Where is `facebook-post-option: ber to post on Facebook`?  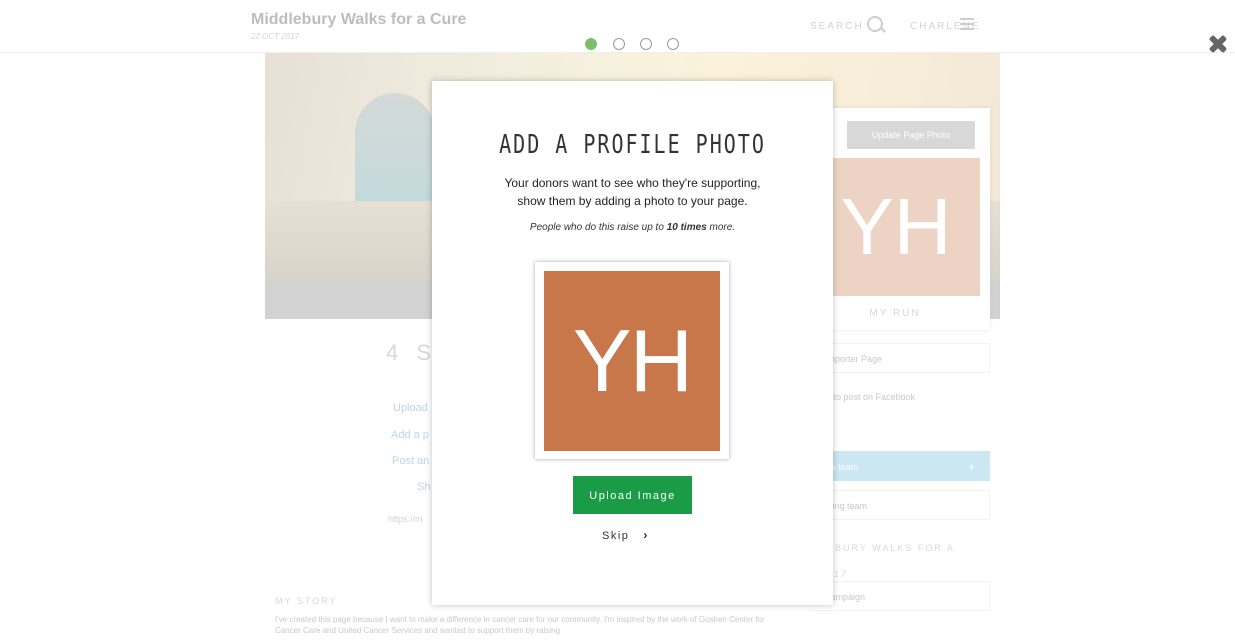
facebook-post-option: ber to post on Facebook is located at coordinates (900, 397).